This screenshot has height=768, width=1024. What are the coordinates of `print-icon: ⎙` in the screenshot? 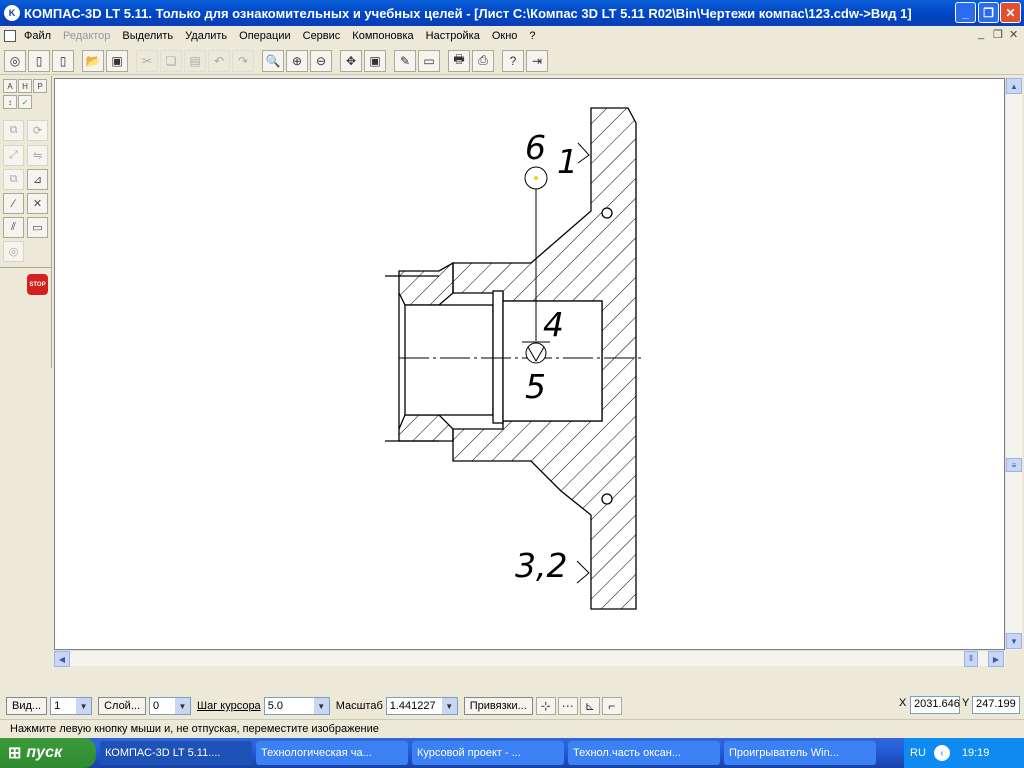 It's located at (483, 60).